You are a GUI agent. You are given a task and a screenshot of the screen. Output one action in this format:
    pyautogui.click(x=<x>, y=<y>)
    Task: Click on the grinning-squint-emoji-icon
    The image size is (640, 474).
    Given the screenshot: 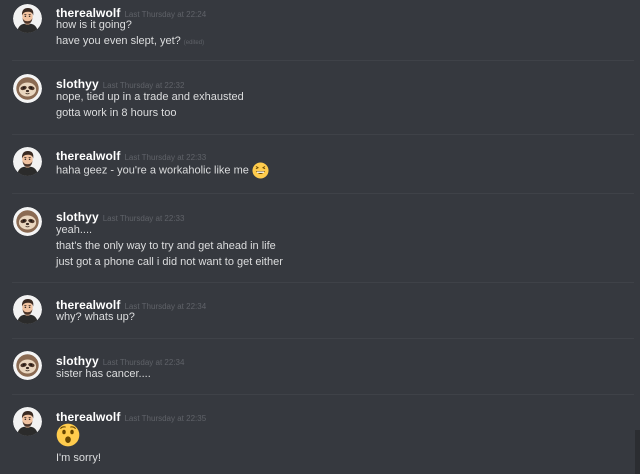 What is the action you would take?
    pyautogui.click(x=260, y=170)
    